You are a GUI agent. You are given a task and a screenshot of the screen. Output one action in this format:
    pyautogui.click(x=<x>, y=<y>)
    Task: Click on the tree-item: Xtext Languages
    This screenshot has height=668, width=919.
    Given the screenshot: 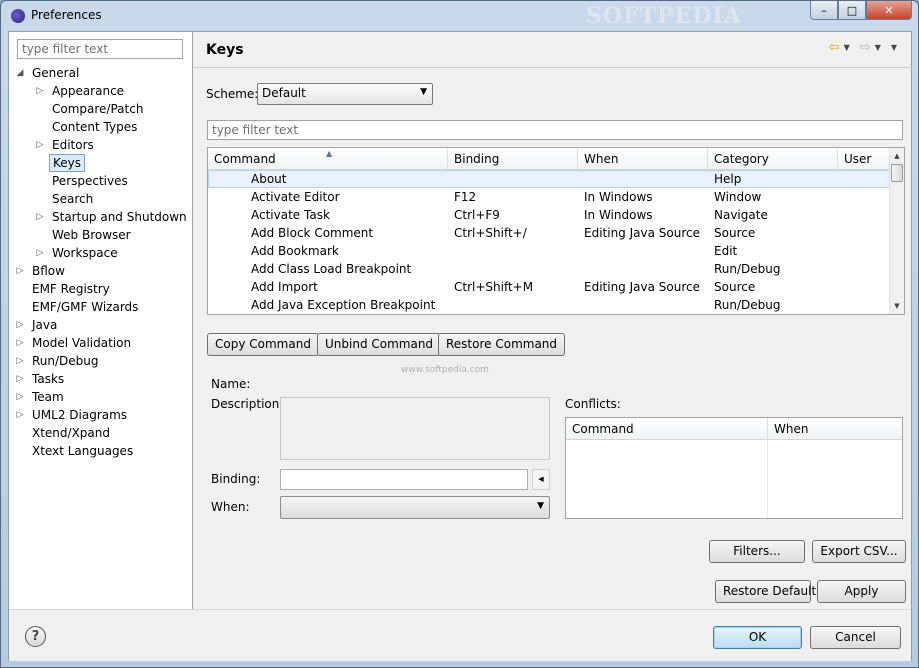 What is the action you would take?
    pyautogui.click(x=101, y=451)
    